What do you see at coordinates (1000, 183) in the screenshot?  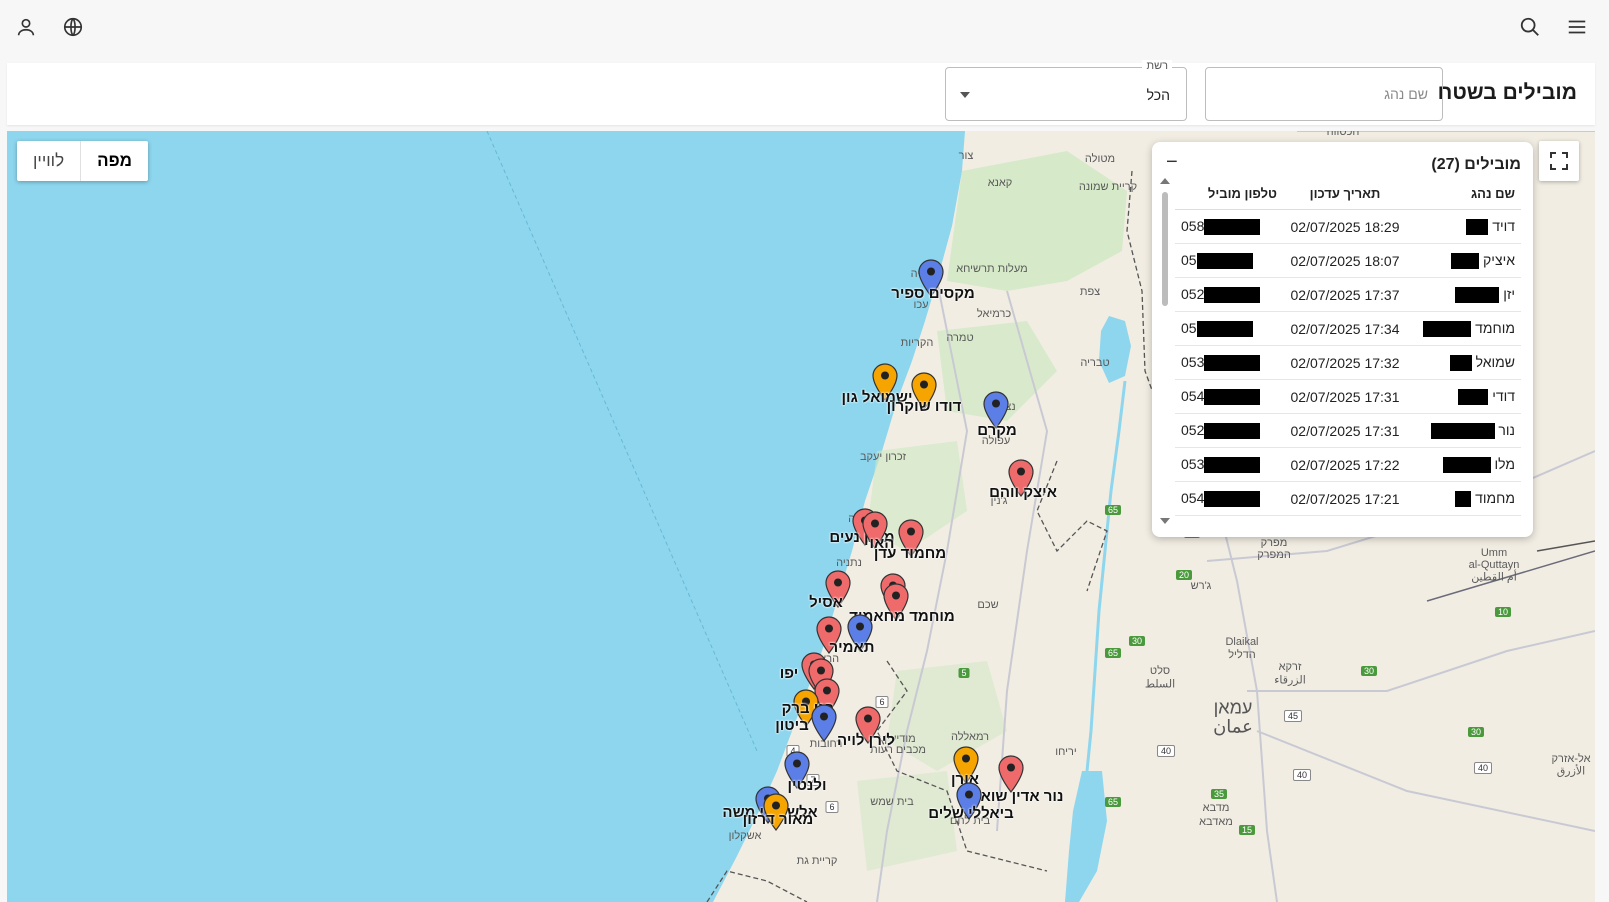 I see `place-label: קאנא` at bounding box center [1000, 183].